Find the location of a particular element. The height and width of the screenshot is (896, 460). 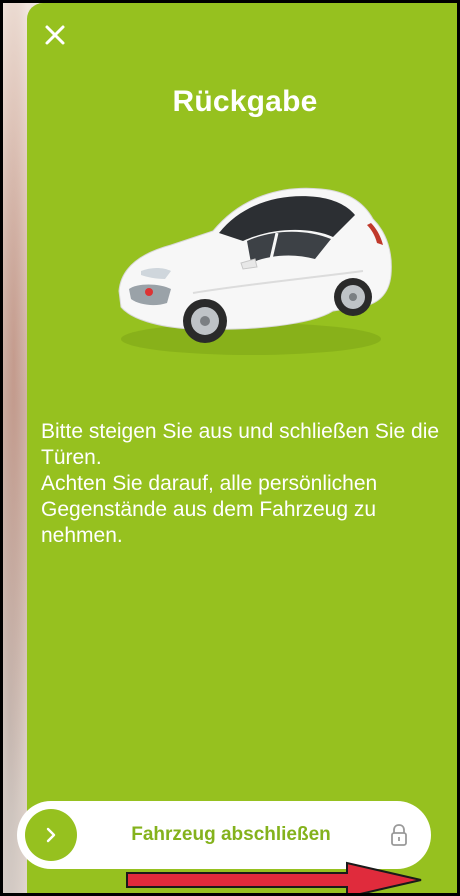

lock-vehicle-slider: Fahrzeug abschließen is located at coordinates (224, 835).